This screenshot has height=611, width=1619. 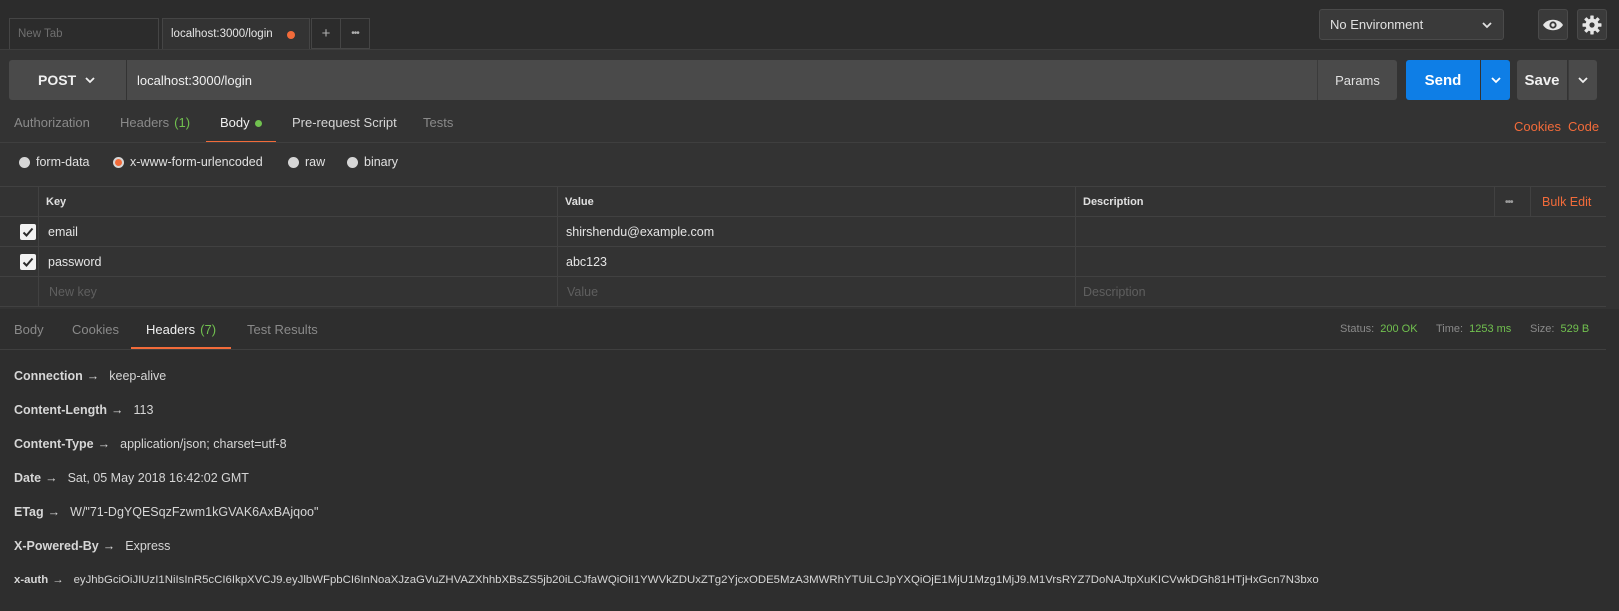 I want to click on method-select: POST, so click(x=67, y=80).